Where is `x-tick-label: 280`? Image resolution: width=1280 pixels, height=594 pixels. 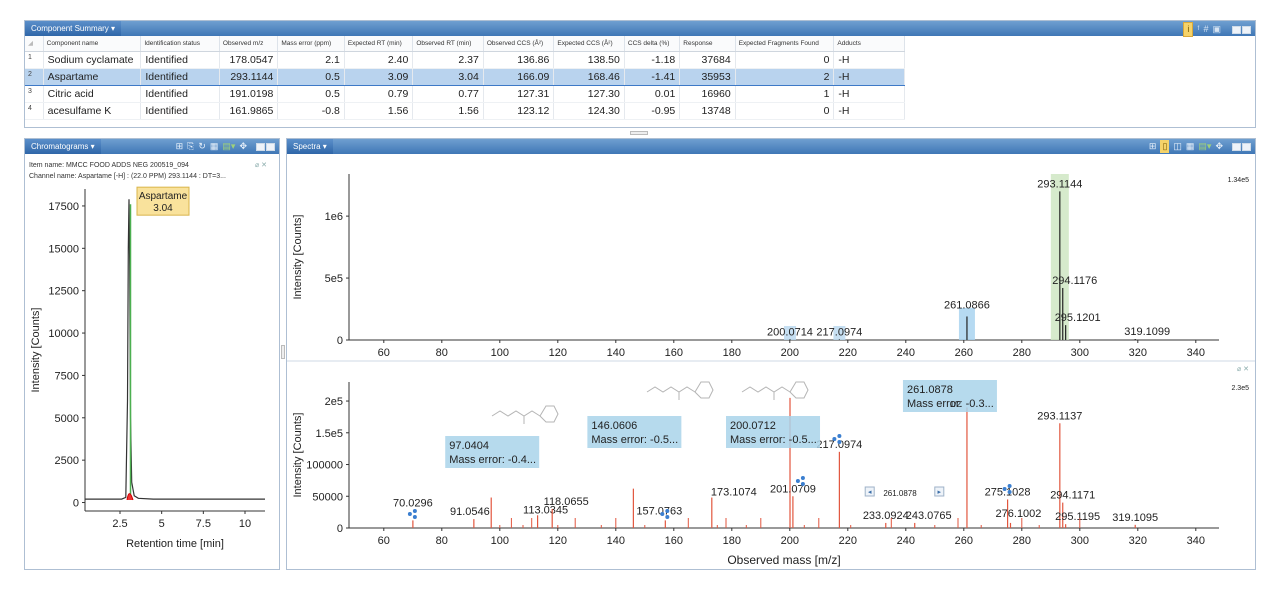
x-tick-label: 280 is located at coordinates (1022, 353).